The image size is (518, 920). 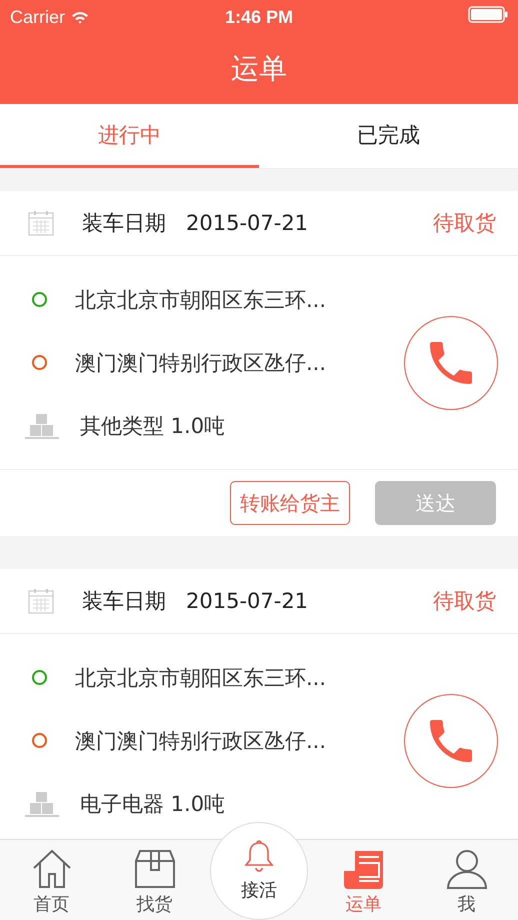 What do you see at coordinates (488, 14) in the screenshot?
I see `battery-icon` at bounding box center [488, 14].